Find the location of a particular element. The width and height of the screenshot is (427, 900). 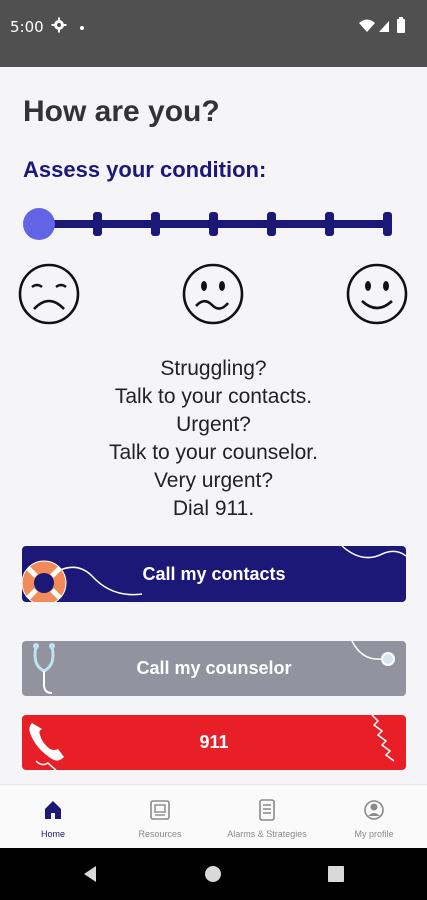

nav-label-alarms-strategies: Alarms & Strategies is located at coordinates (267, 834).